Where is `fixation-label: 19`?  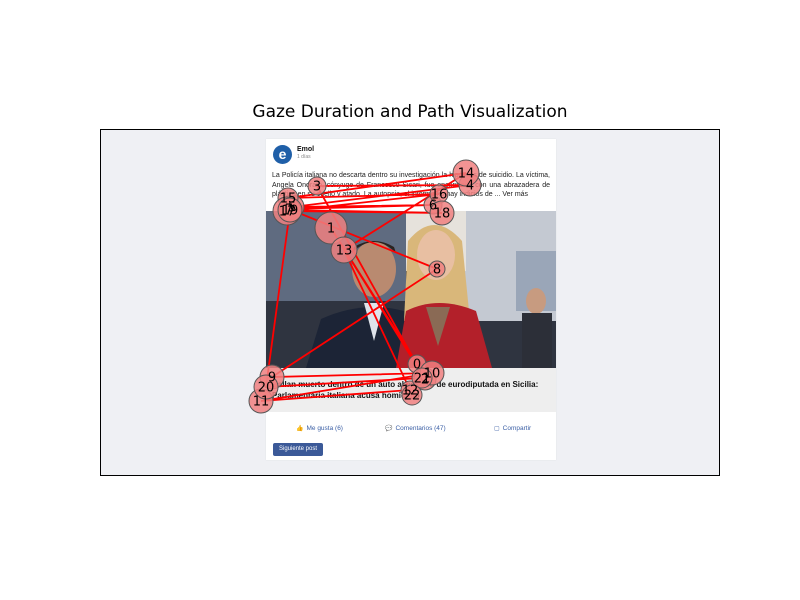 fixation-label: 19 is located at coordinates (290, 211).